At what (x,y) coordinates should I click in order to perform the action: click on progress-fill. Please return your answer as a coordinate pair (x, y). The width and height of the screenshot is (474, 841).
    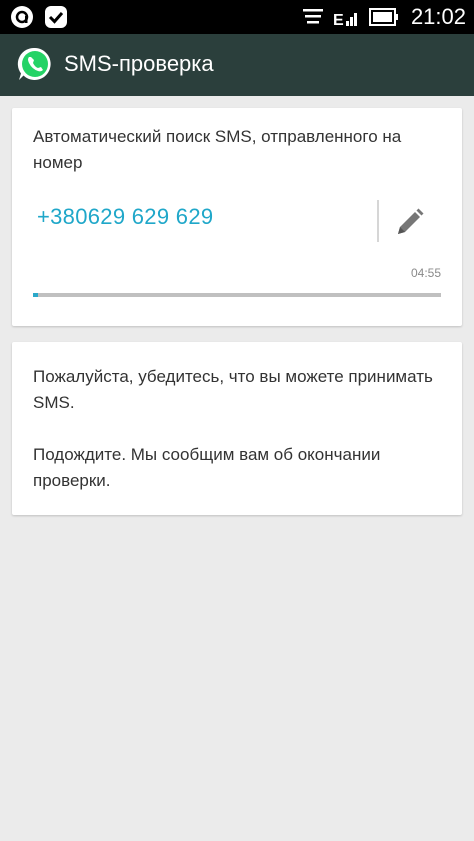
    Looking at the image, I should click on (35, 295).